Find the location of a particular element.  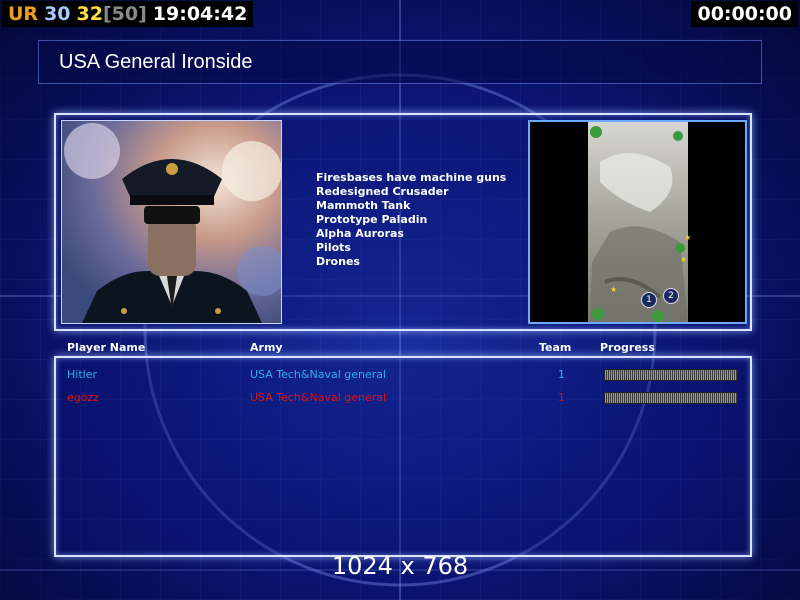

hud-value-a: 30 is located at coordinates (57, 14).